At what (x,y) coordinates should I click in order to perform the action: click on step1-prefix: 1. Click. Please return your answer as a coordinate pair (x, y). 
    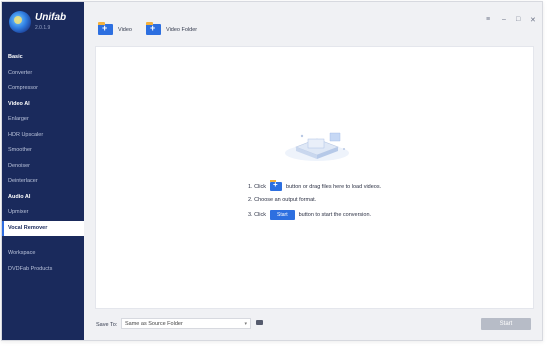
    Looking at the image, I should click on (257, 186).